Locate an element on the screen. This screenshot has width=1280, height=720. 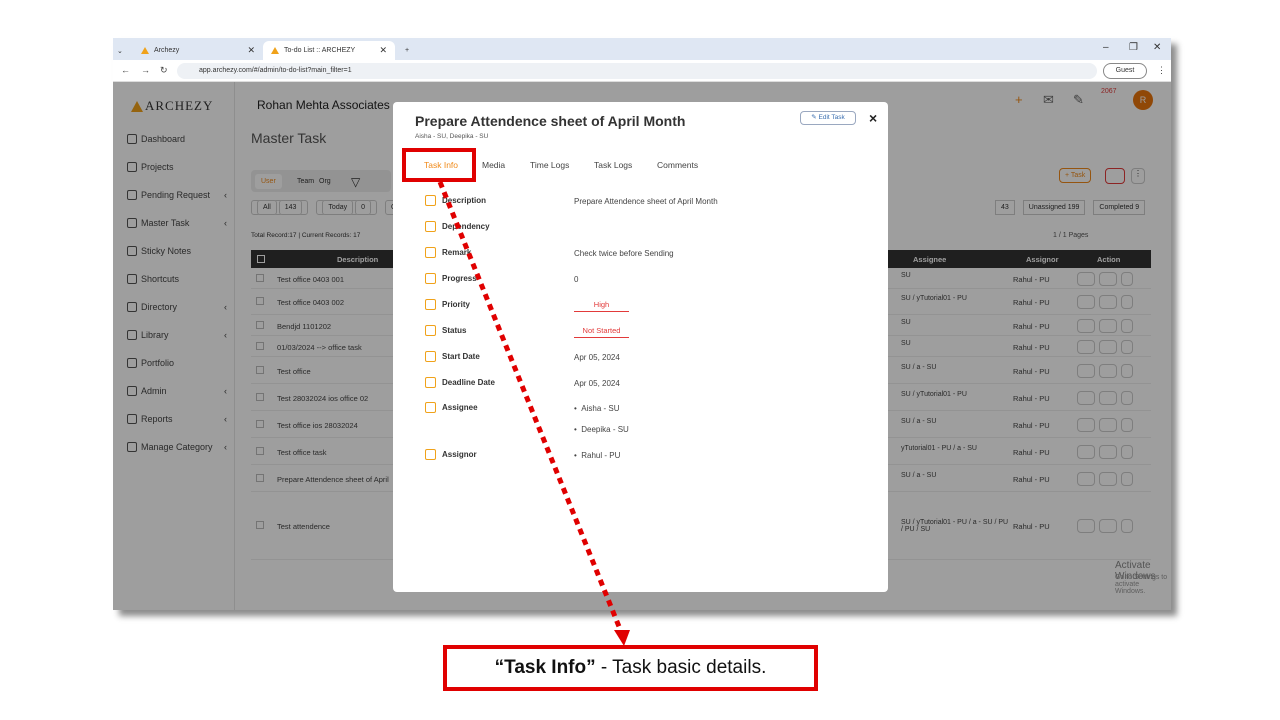
callout-bold: “Task Info” is located at coordinates (545, 667).